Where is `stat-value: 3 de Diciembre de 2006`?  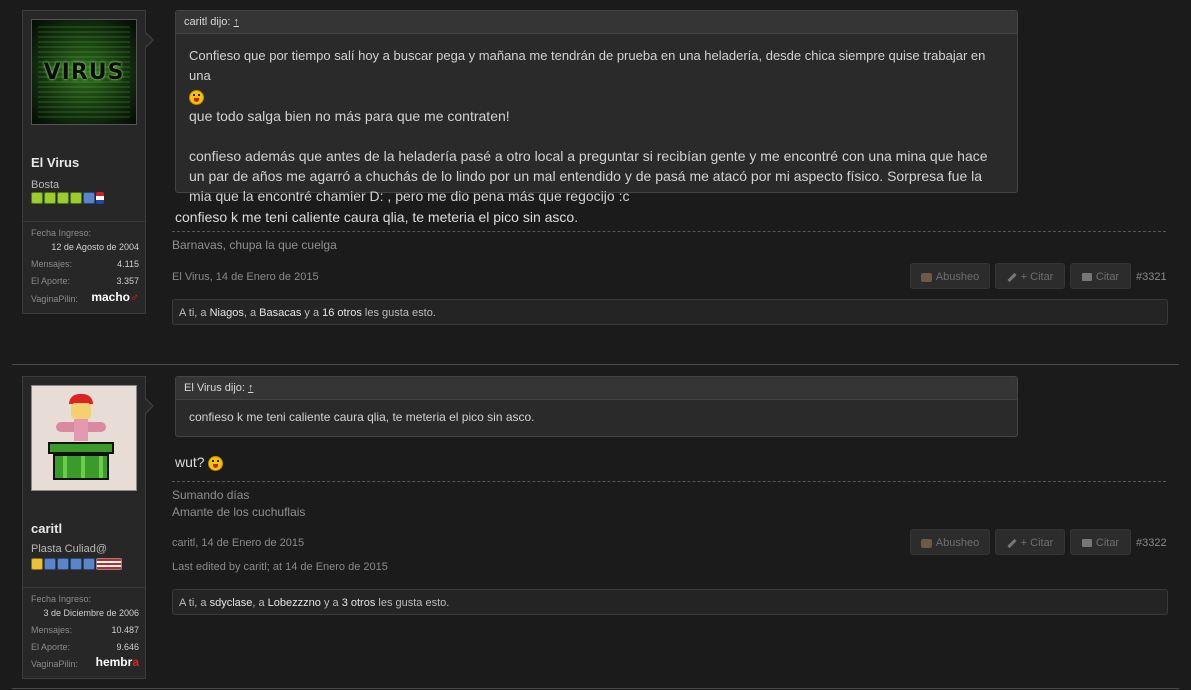
stat-value: 3 de Diciembre de 2006 is located at coordinates (91, 613).